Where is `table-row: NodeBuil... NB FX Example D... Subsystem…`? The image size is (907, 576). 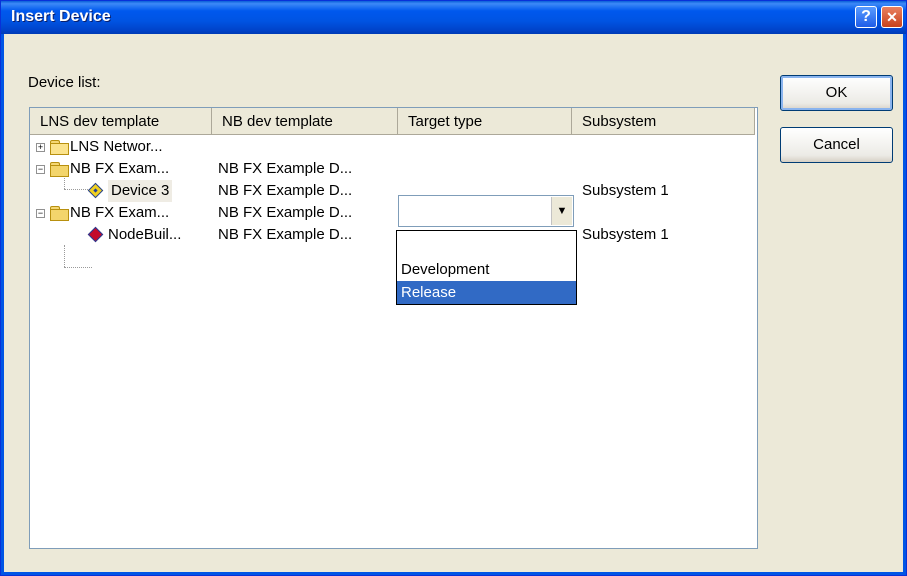
table-row: NodeBuil... NB FX Example D... Subsystem… is located at coordinates (393, 235).